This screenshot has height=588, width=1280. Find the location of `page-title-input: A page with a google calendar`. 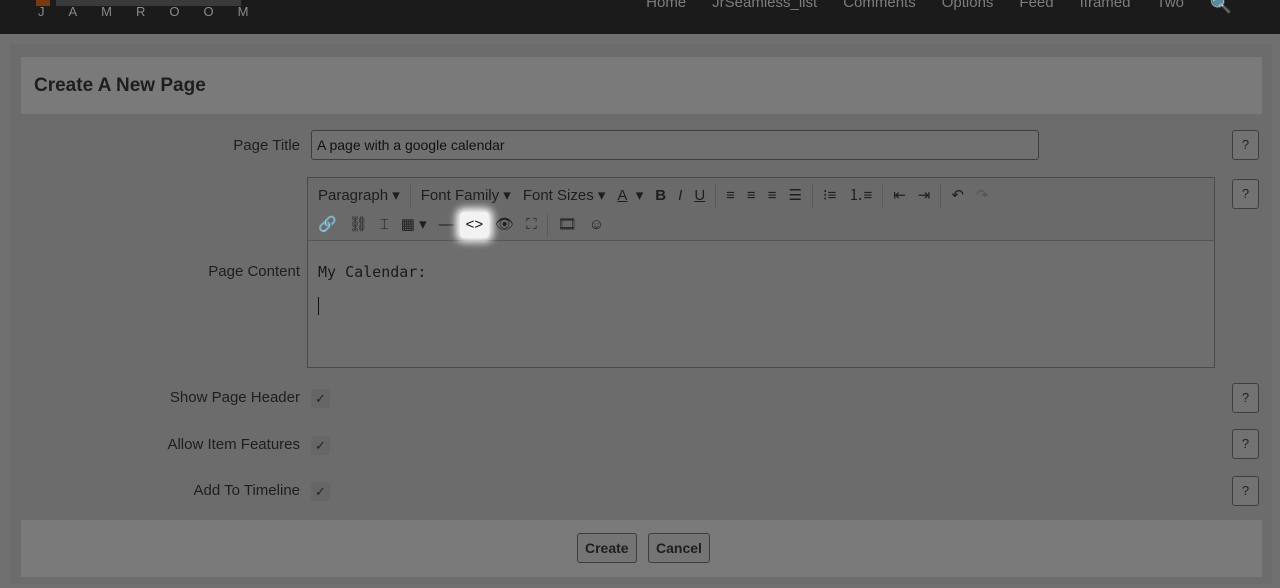

page-title-input: A page with a google calendar is located at coordinates (675, 145).